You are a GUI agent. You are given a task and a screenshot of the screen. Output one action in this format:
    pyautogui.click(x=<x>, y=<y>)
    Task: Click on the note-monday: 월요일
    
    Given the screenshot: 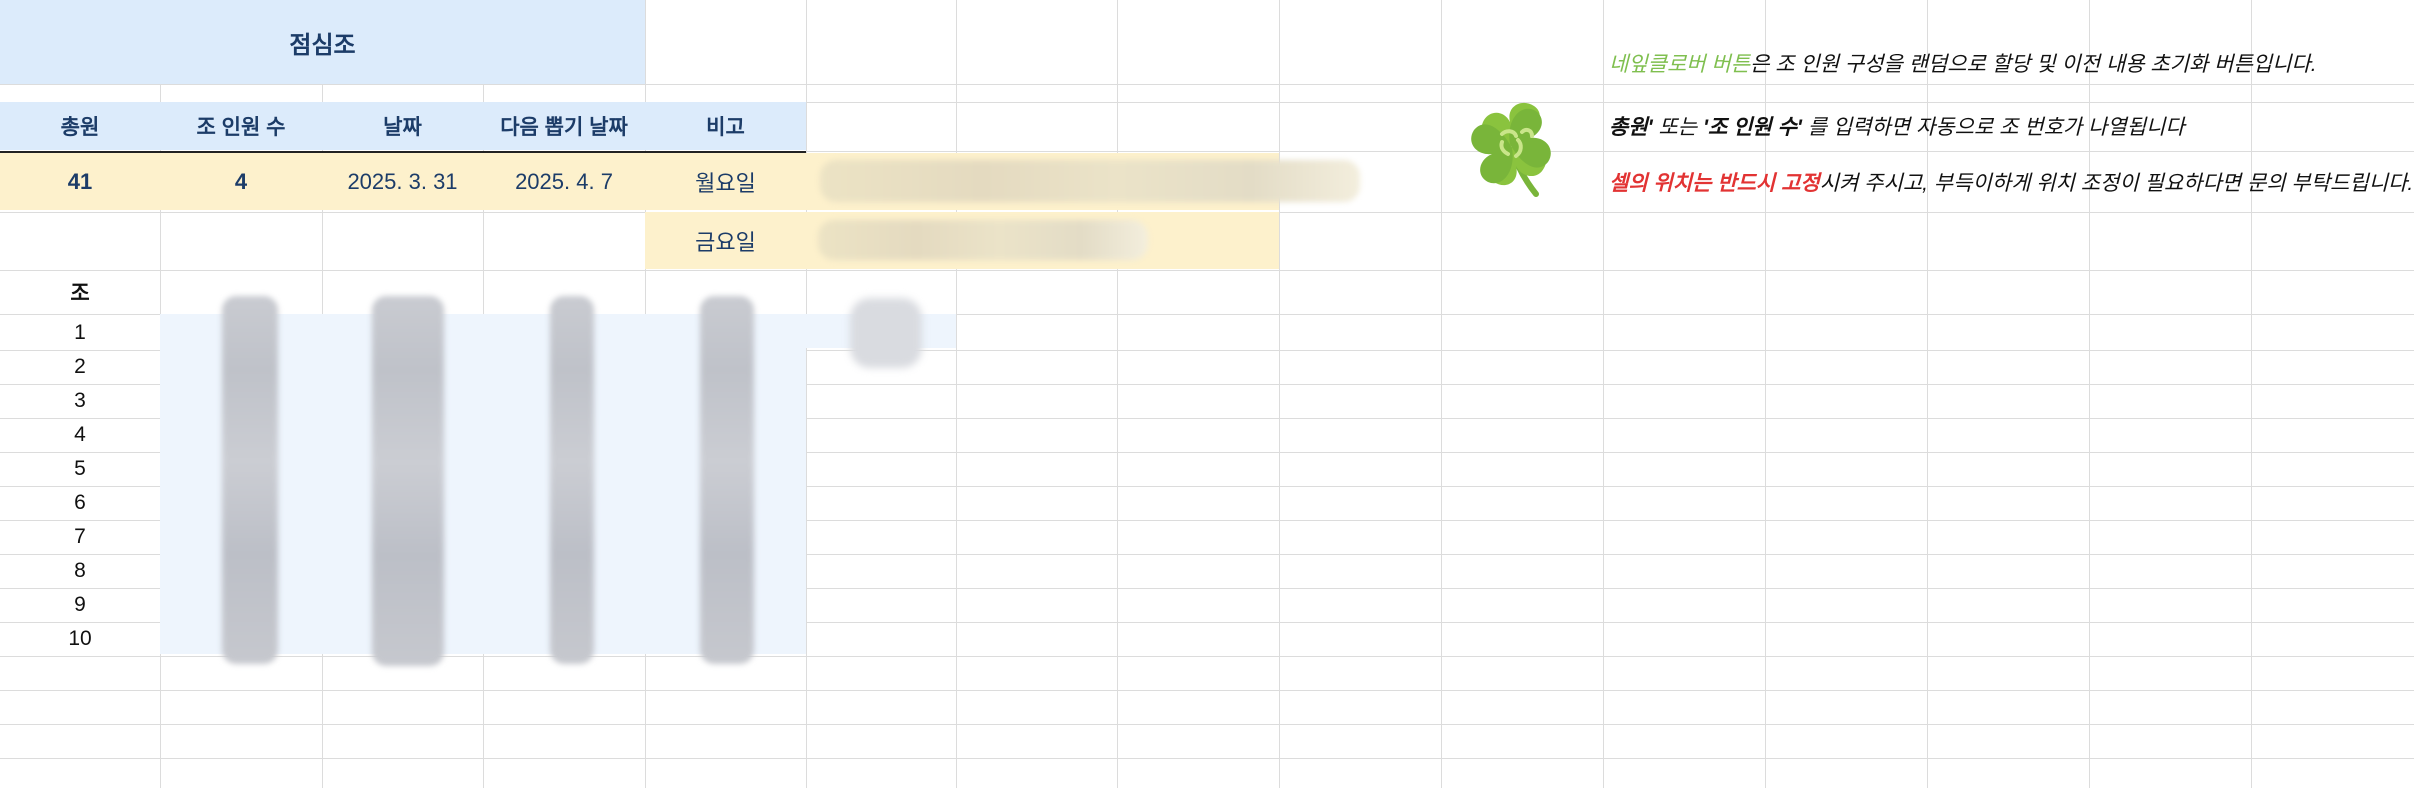 What is the action you would take?
    pyautogui.click(x=725, y=181)
    